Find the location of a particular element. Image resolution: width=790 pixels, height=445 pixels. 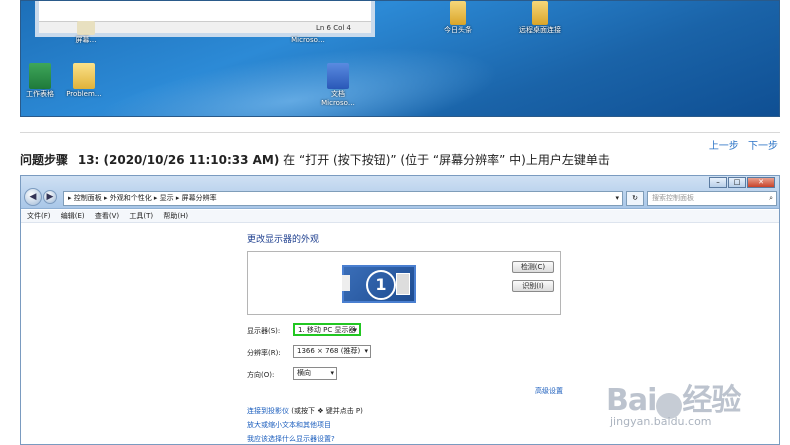

text-size-link: 放大或缩小文本和其他项目 is located at coordinates (289, 425).